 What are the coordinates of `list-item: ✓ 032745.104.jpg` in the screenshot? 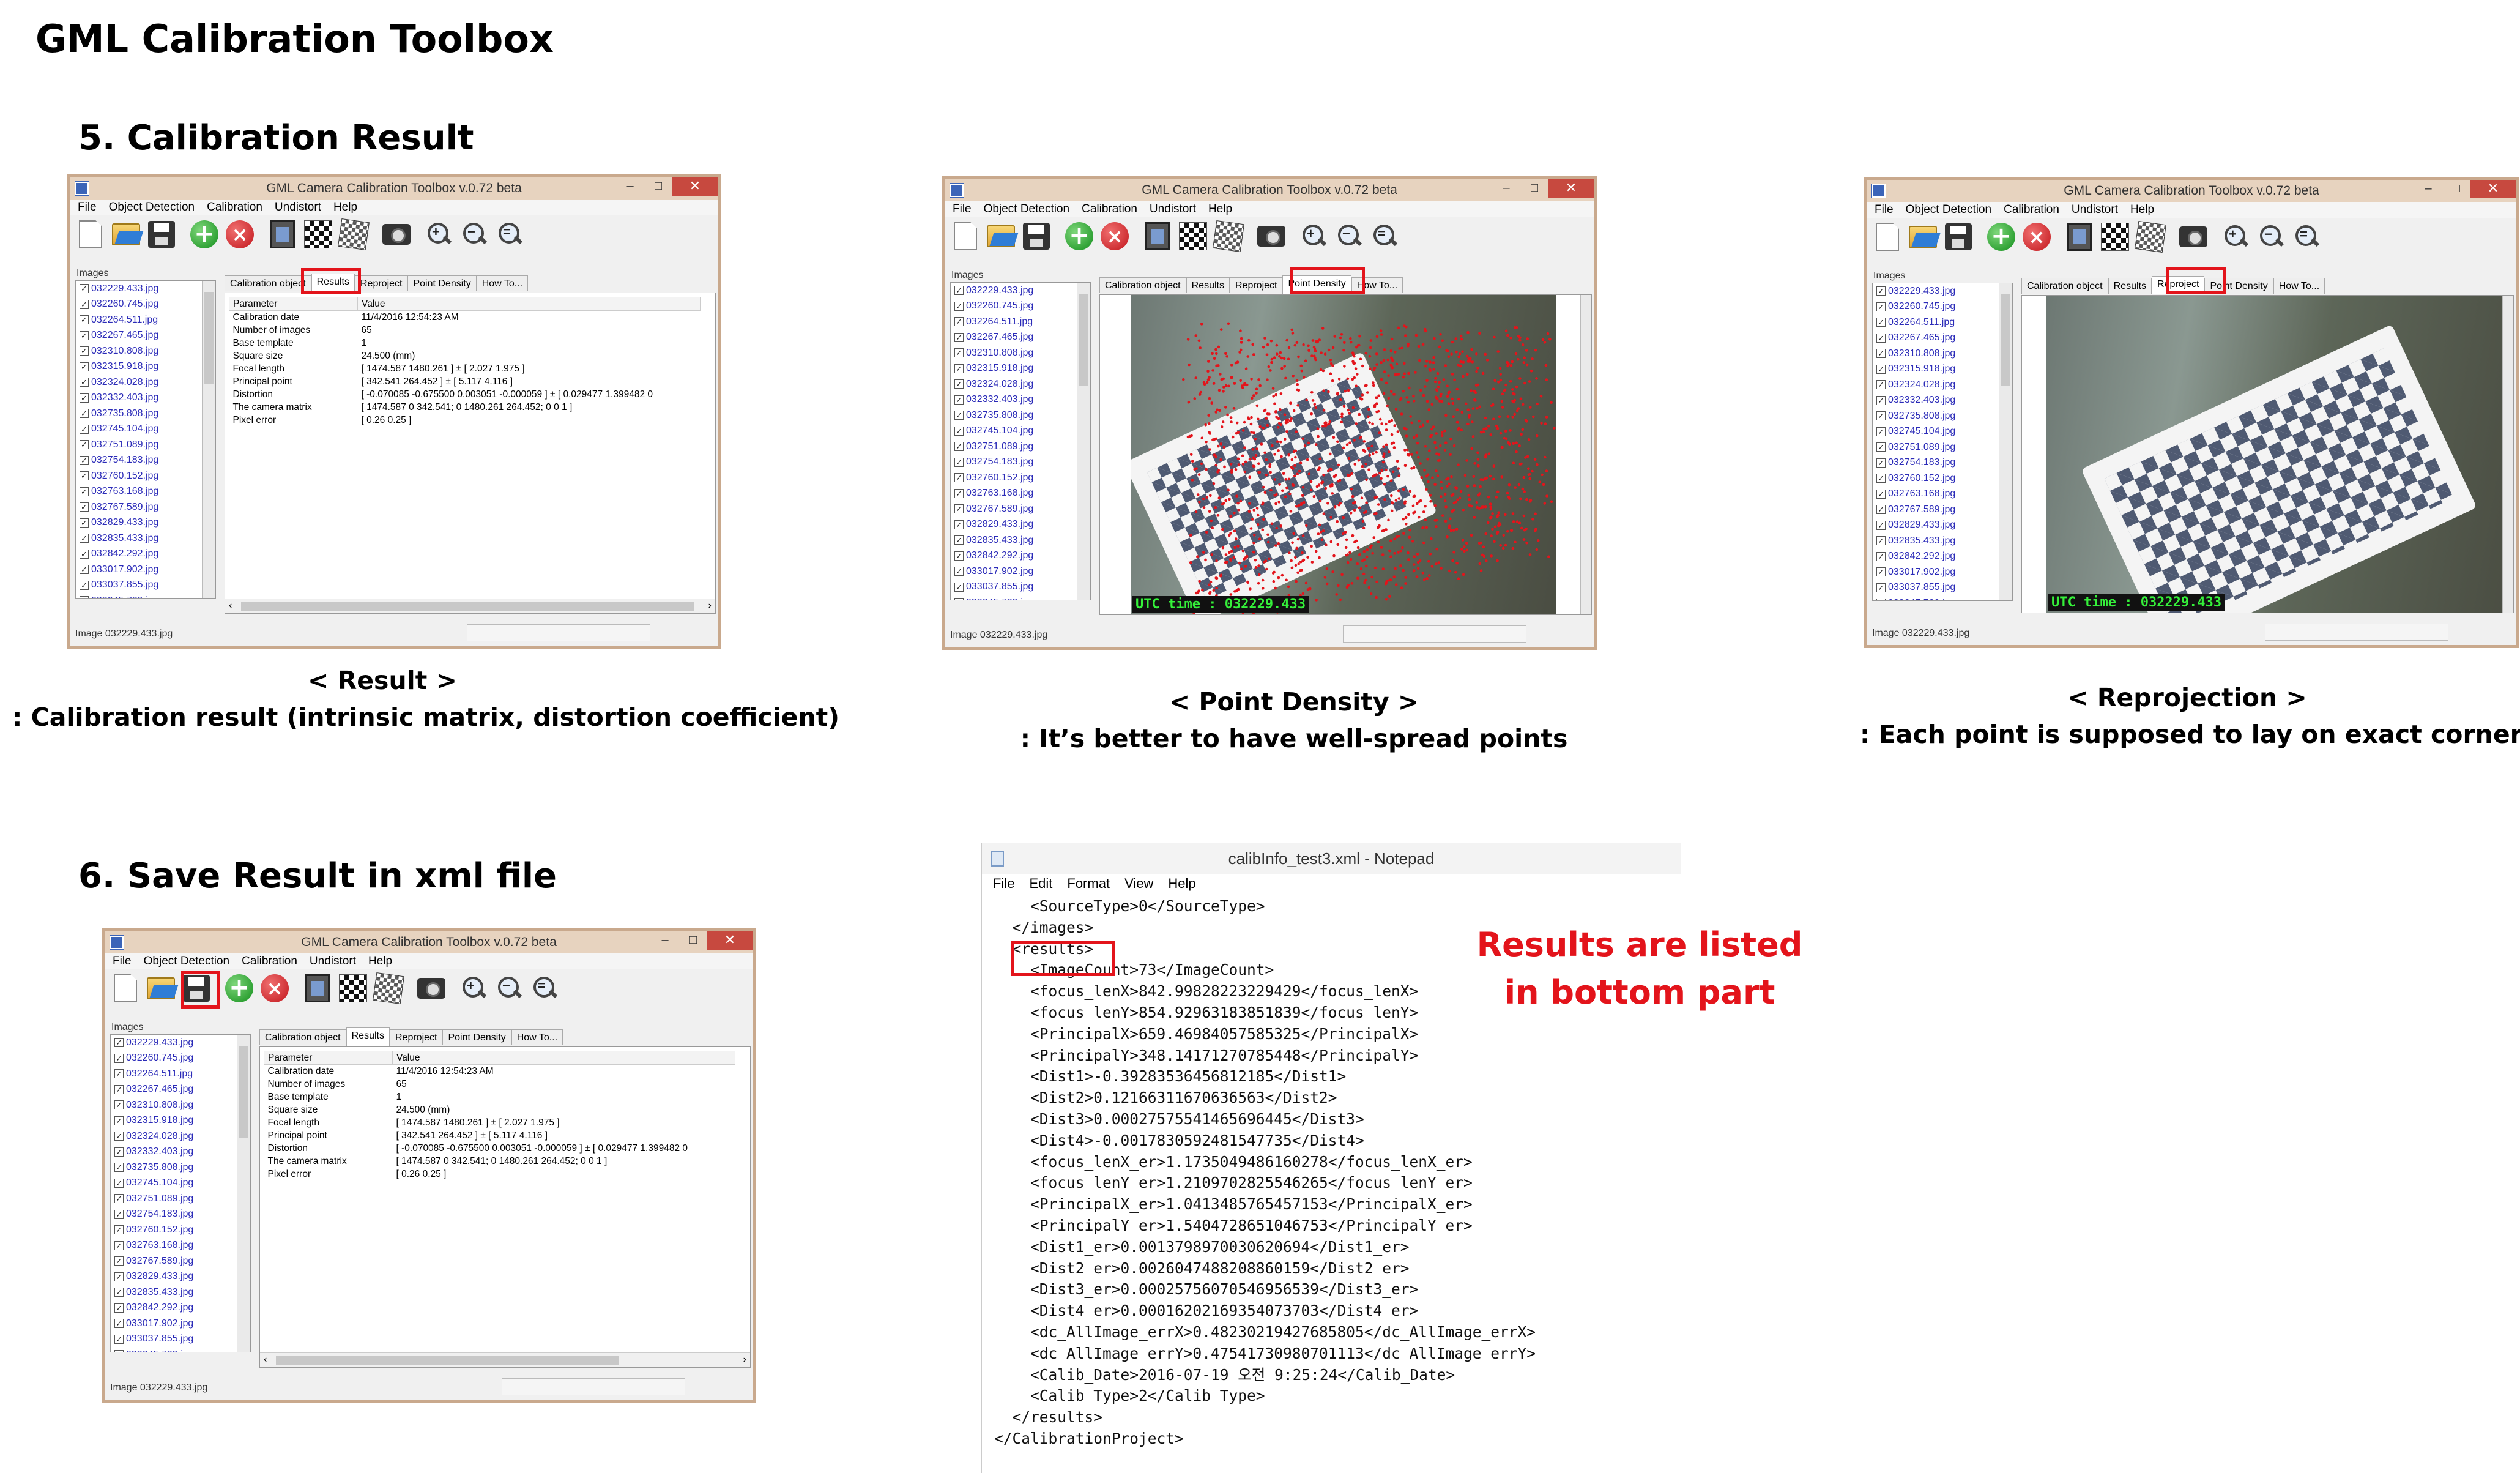 It's located at (1020, 431).